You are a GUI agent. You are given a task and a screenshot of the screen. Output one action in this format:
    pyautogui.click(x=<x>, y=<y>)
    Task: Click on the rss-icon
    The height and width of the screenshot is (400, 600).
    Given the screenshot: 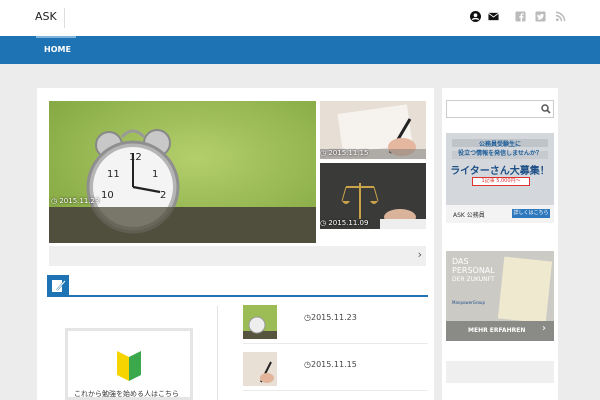 What is the action you would take?
    pyautogui.click(x=560, y=16)
    